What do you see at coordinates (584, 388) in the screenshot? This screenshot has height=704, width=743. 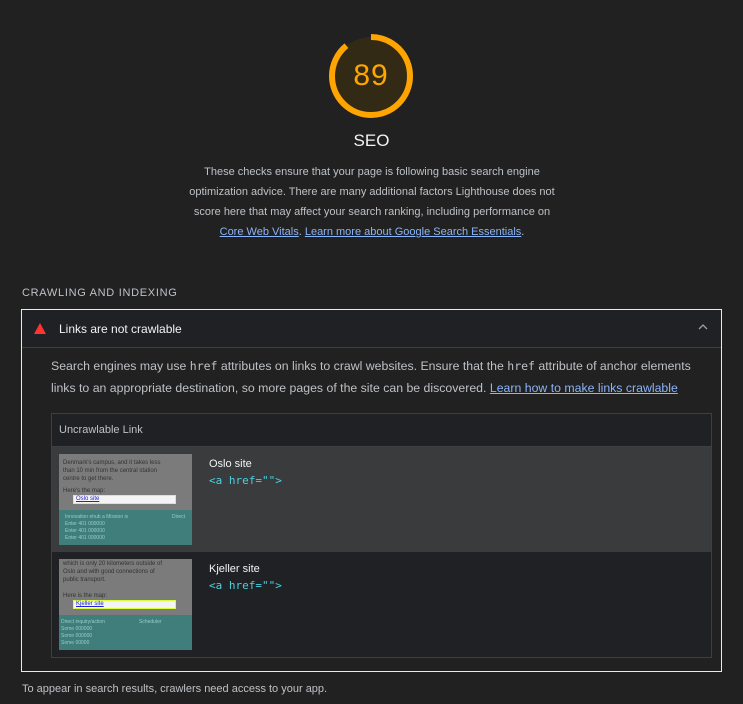 I see `learn-crawlable-link: Learn how to make links crawlable` at bounding box center [584, 388].